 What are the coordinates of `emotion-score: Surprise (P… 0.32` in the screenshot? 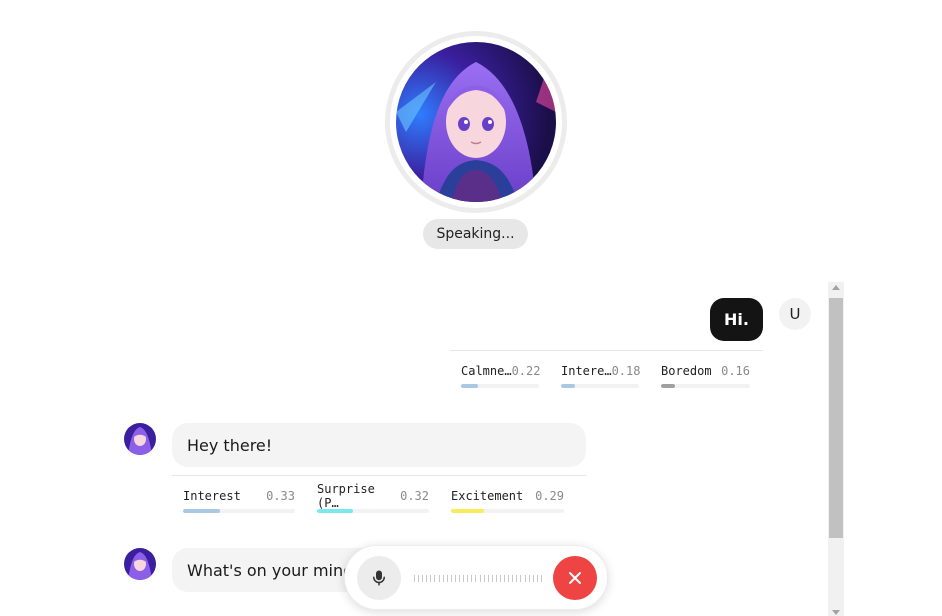 It's located at (373, 497).